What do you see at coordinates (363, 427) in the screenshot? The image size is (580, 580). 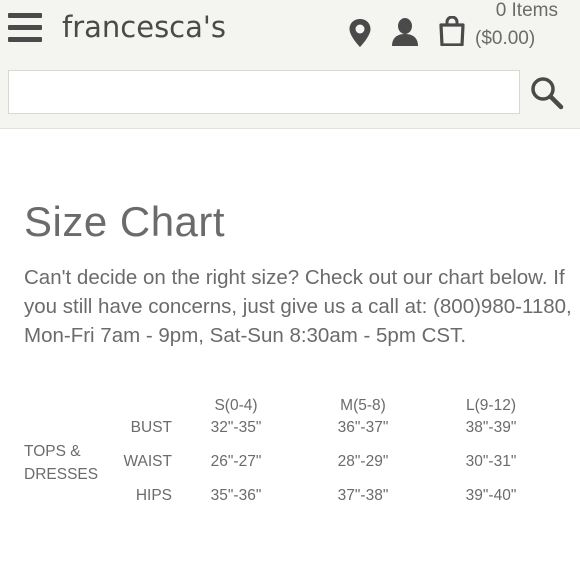 I see `bust-medium: 36"-37"` at bounding box center [363, 427].